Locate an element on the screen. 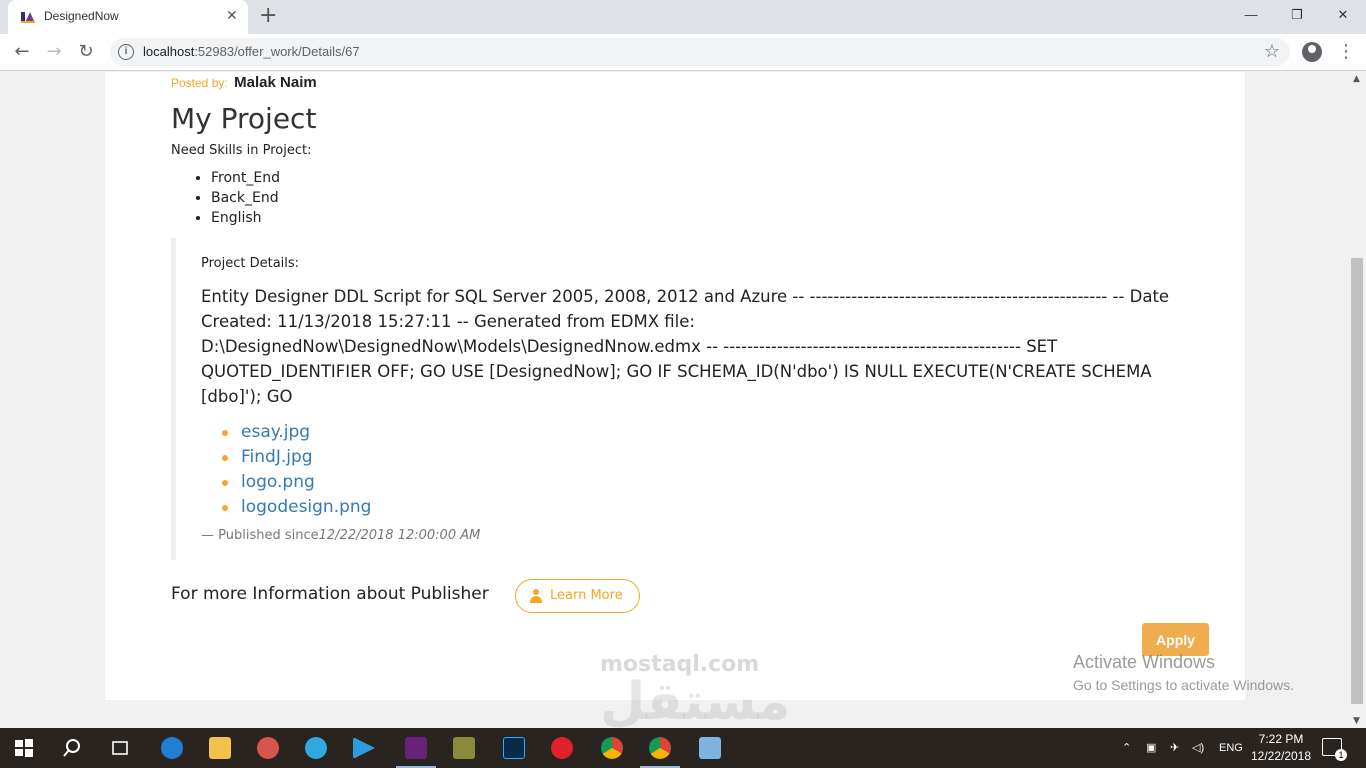 The width and height of the screenshot is (1366, 768). skills-list: Front_End Back_End English is located at coordinates (245, 198).